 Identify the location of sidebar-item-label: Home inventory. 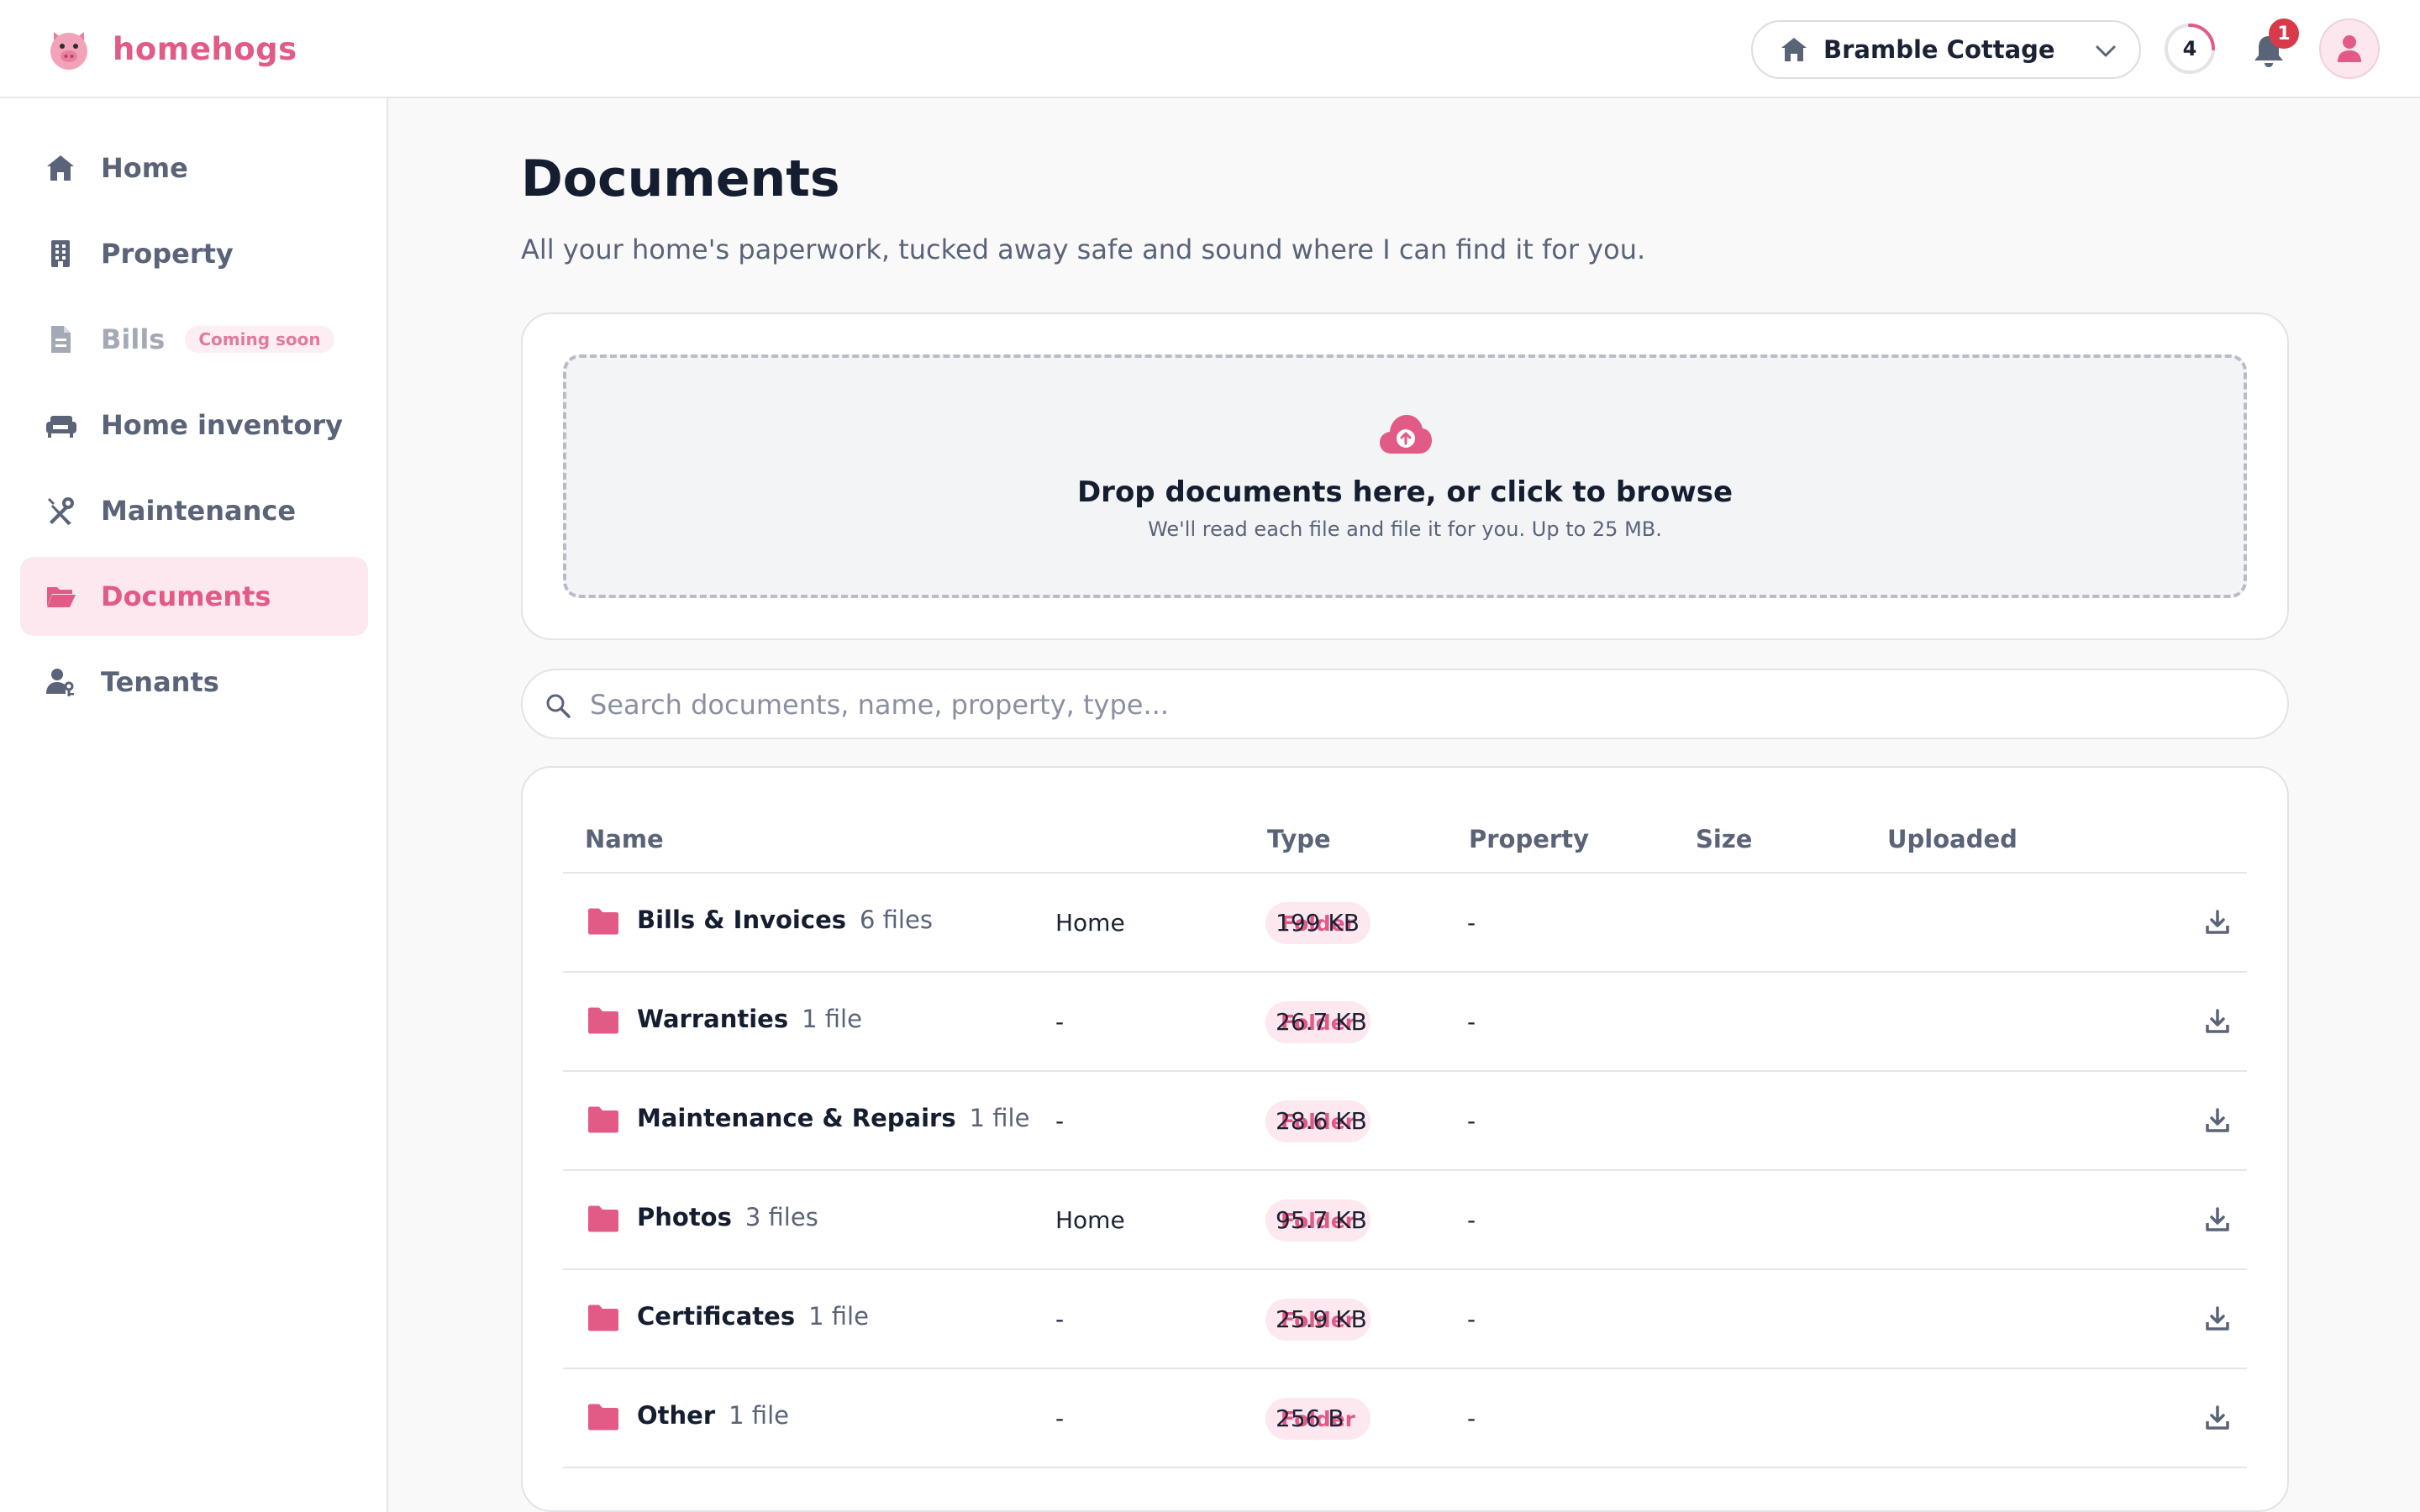
(222, 425).